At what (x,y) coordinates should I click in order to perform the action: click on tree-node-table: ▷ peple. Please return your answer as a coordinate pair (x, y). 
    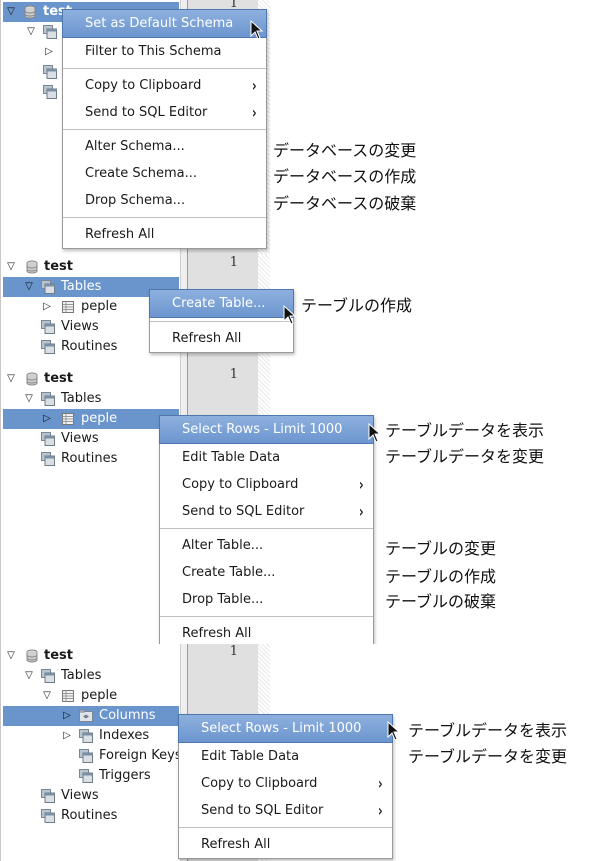
    Looking at the image, I should click on (91, 419).